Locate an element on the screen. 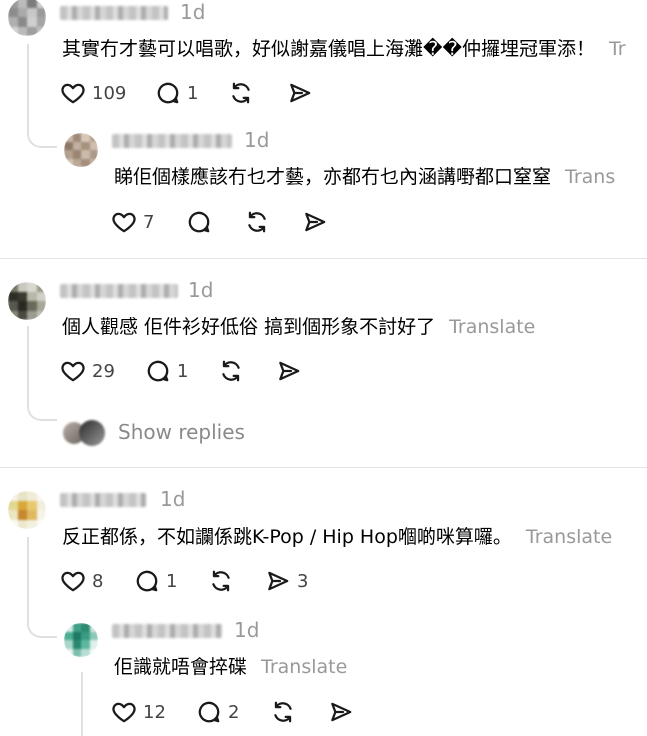  like-count: 12 is located at coordinates (154, 712).